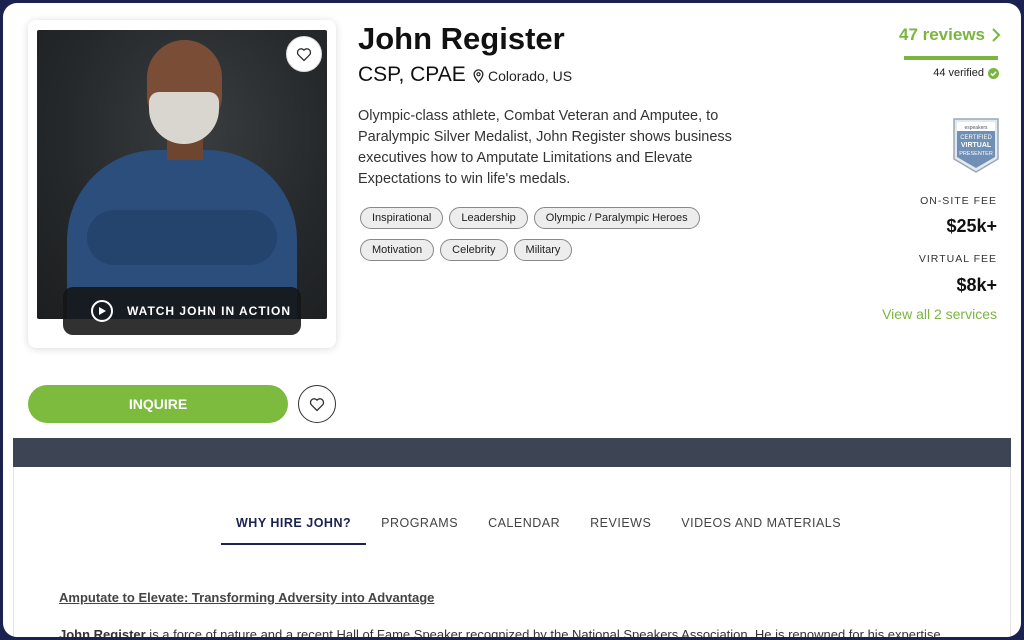 The height and width of the screenshot is (640, 1024). I want to click on badge-text: CERTIFIED, so click(976, 138).